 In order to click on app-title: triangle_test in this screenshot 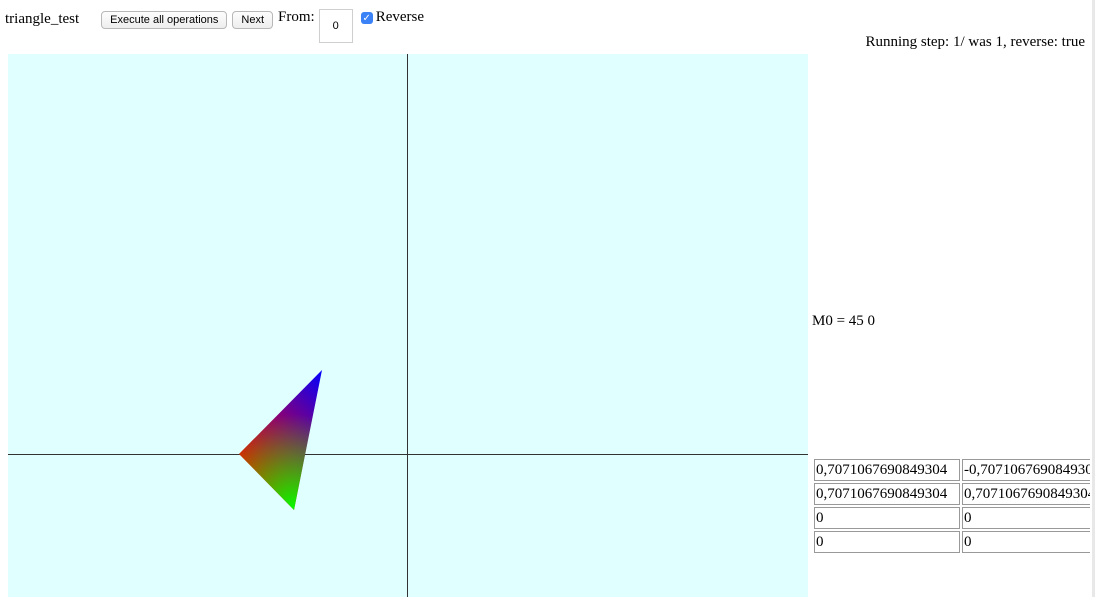, I will do `click(42, 18)`.